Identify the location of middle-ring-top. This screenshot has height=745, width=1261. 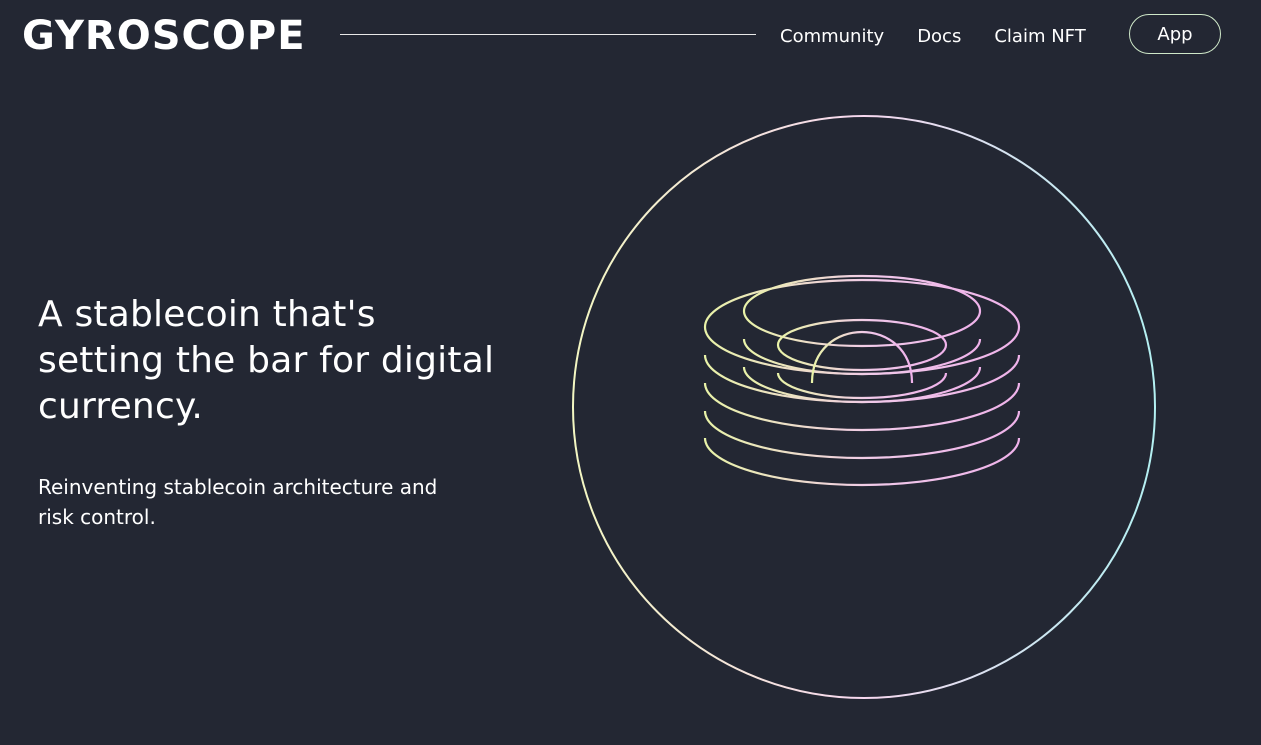
(862, 311).